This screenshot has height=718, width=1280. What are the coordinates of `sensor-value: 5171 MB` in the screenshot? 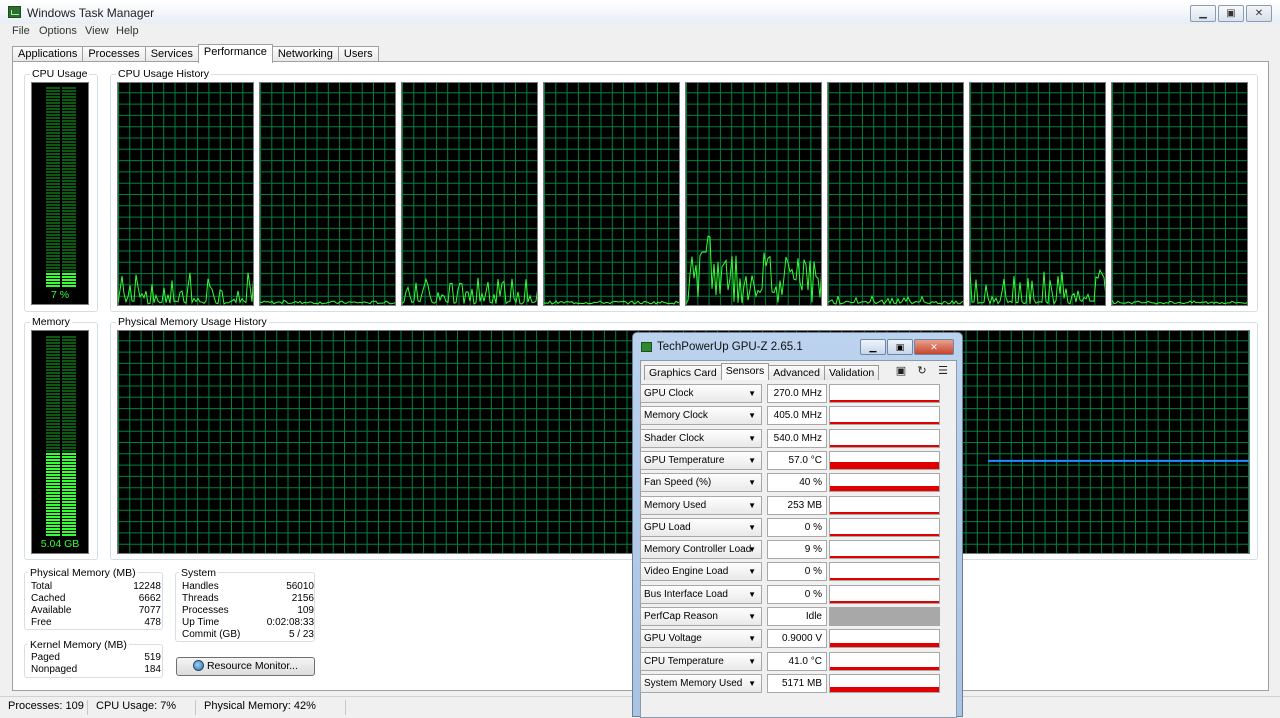 It's located at (797, 683).